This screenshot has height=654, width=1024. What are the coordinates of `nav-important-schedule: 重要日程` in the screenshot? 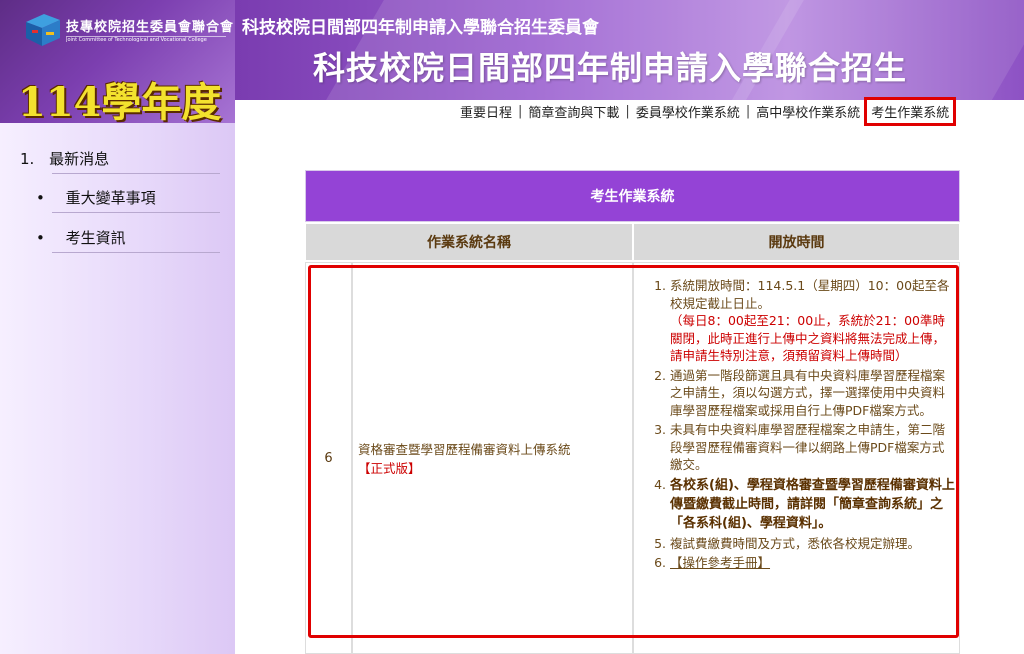 It's located at (486, 111).